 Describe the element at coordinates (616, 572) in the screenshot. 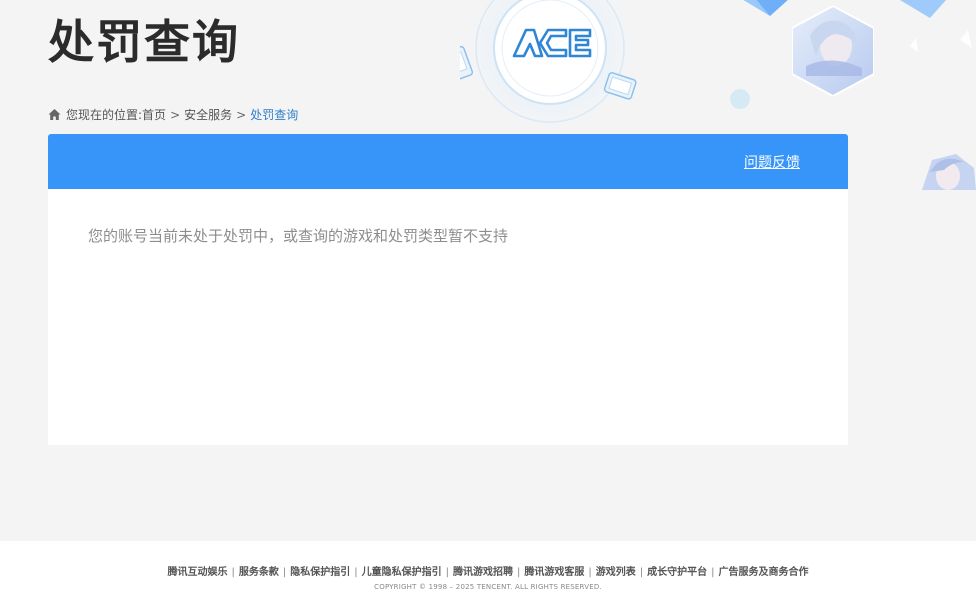

I see `footer-link-game-list: 游戏列表` at that location.